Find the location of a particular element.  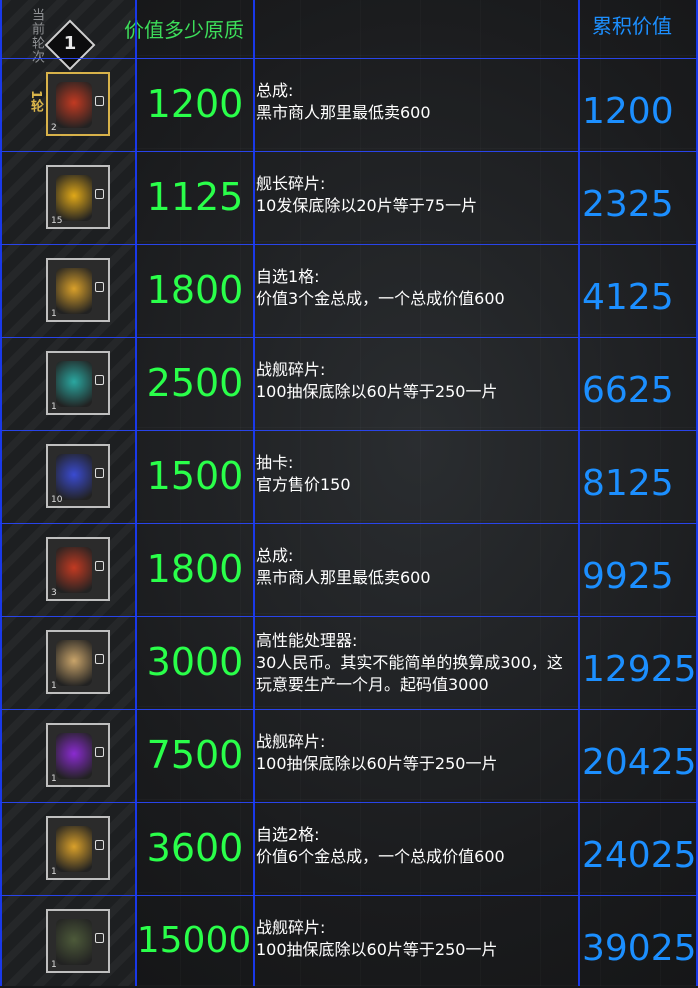

item-value: 1200 is located at coordinates (195, 104).